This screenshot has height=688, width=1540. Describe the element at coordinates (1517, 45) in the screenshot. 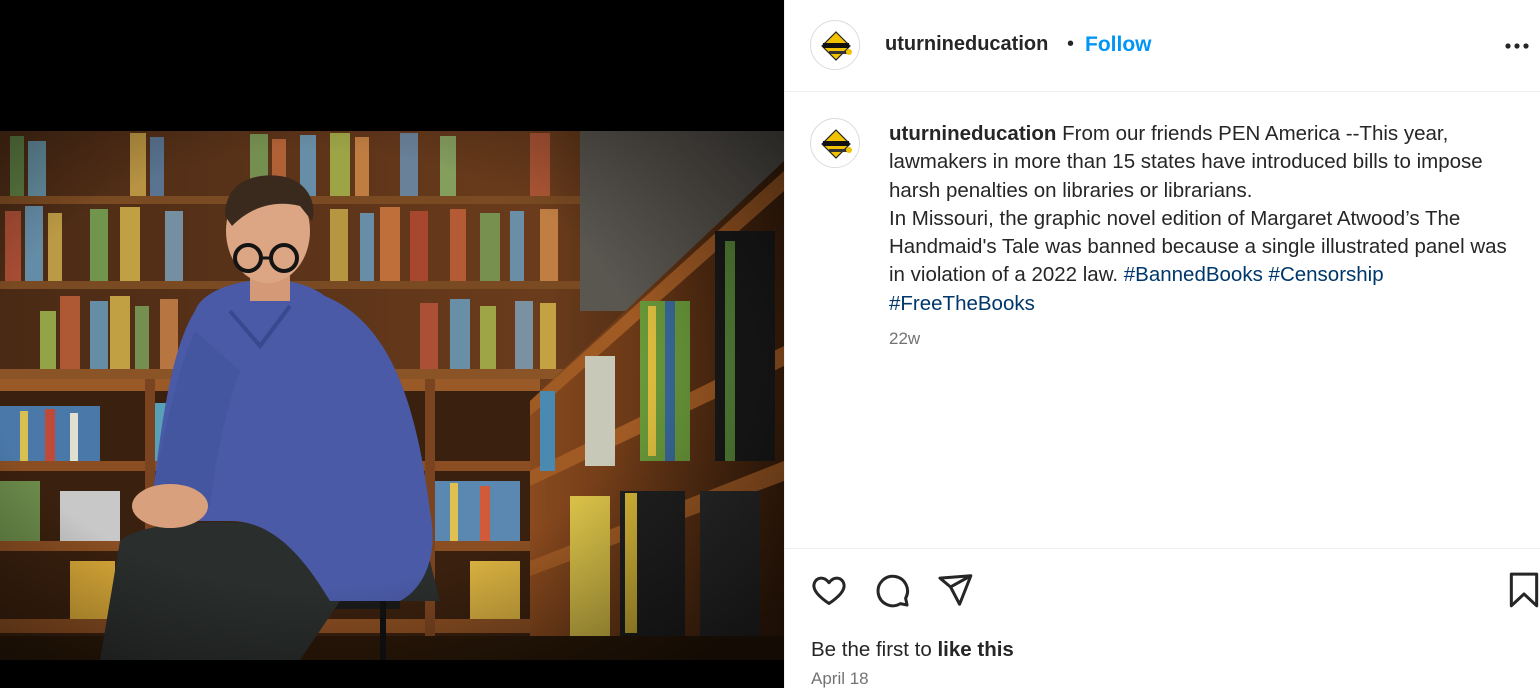

I see `more-options-icon` at that location.